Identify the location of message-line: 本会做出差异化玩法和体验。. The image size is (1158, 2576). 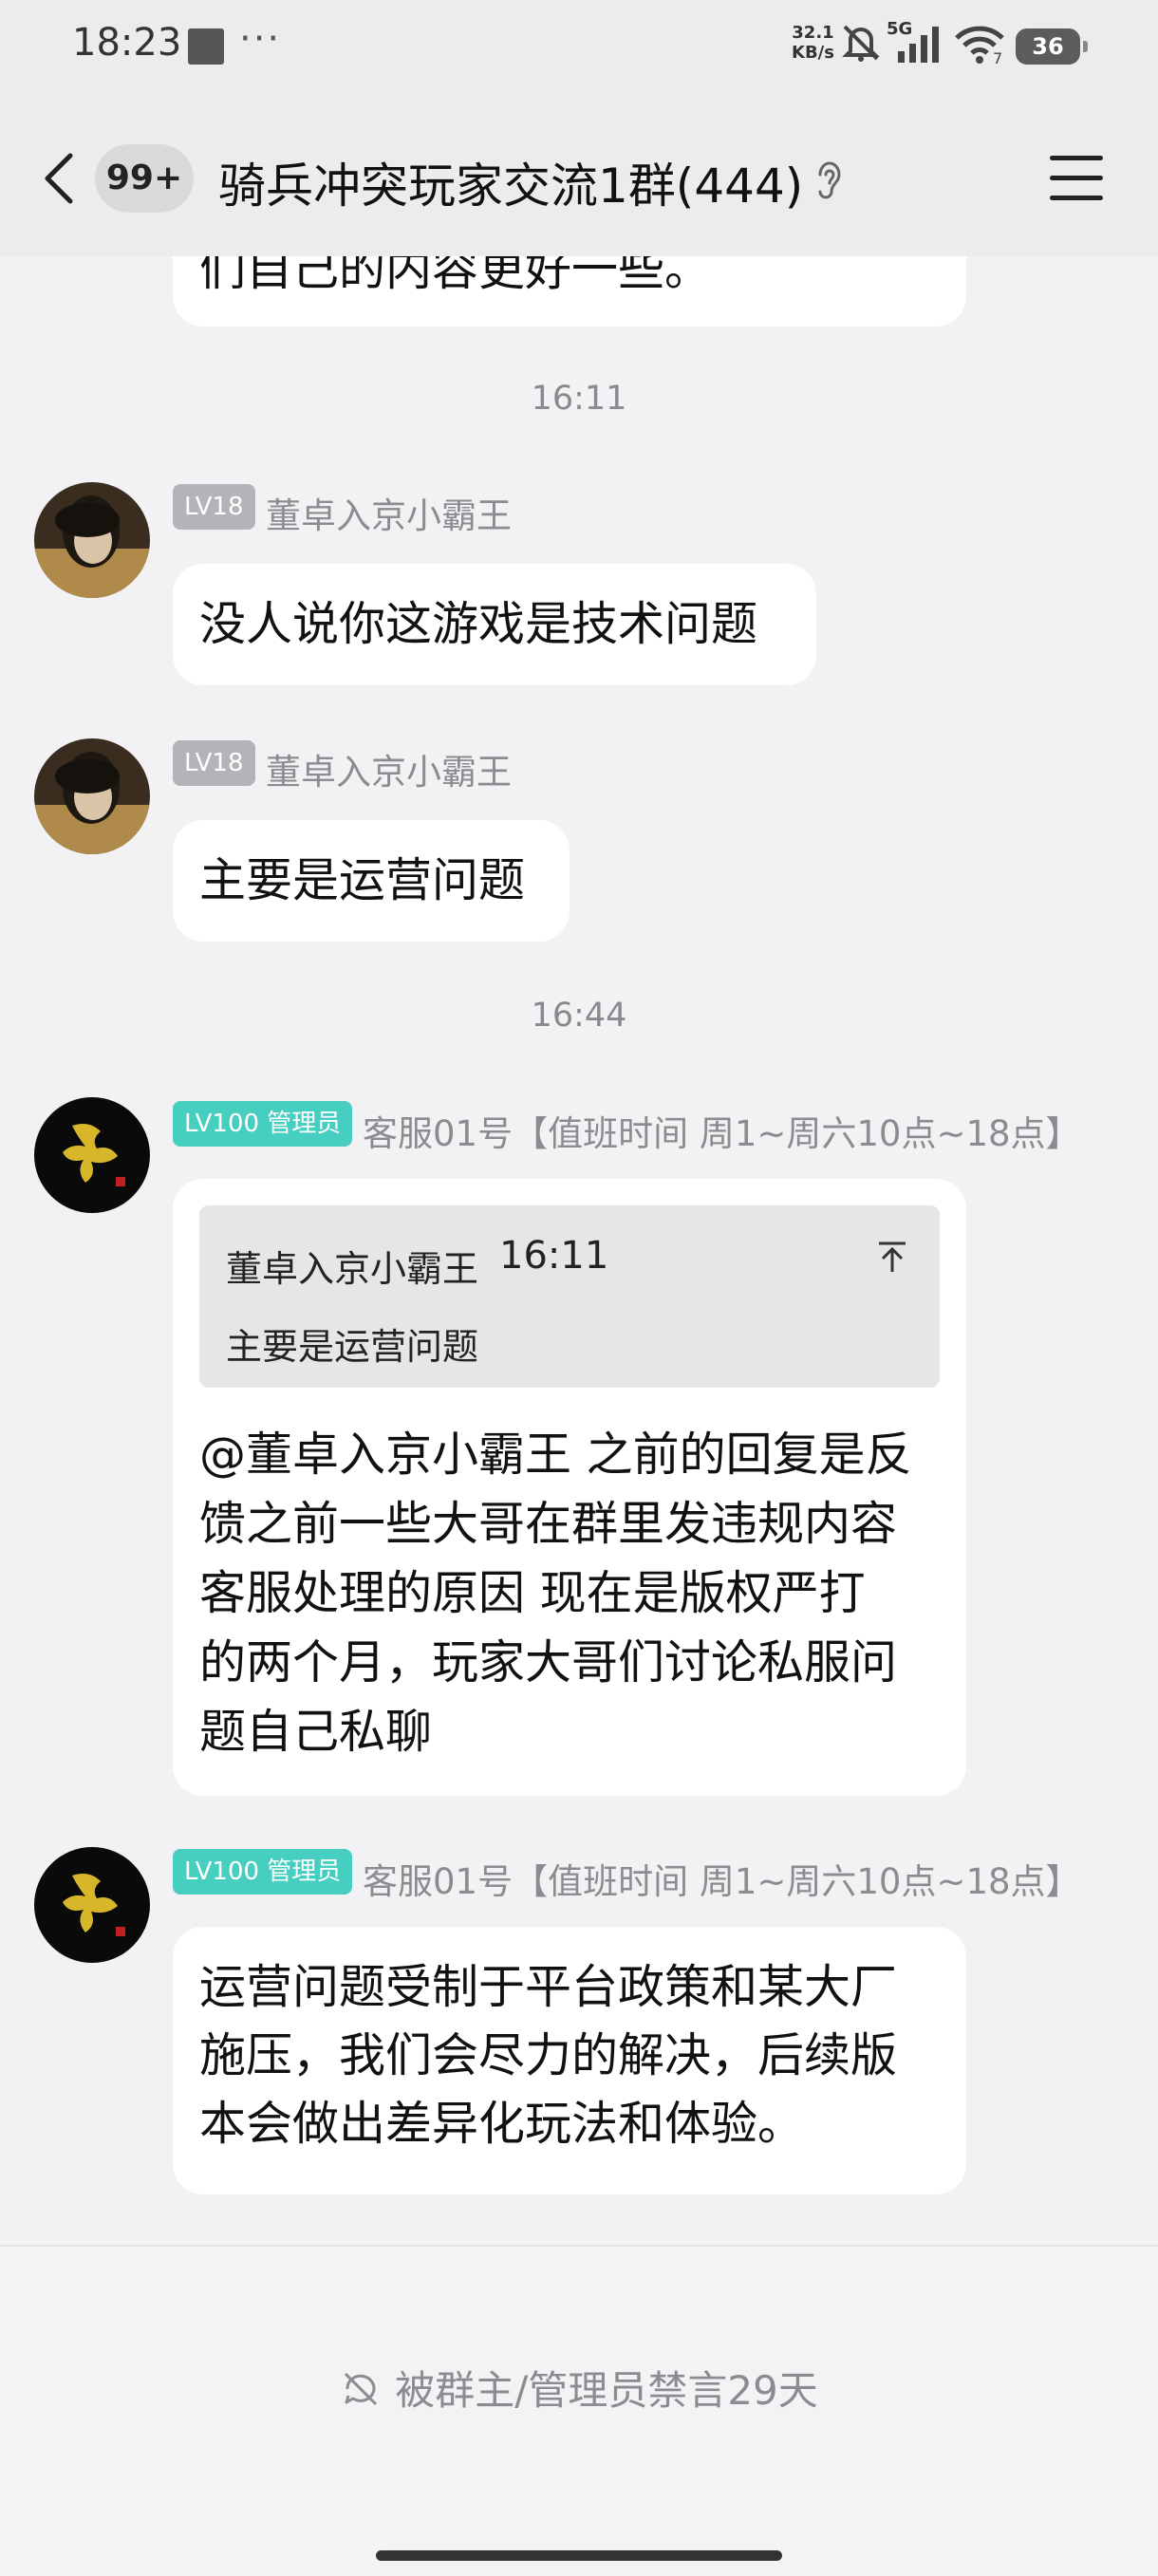
(502, 2124).